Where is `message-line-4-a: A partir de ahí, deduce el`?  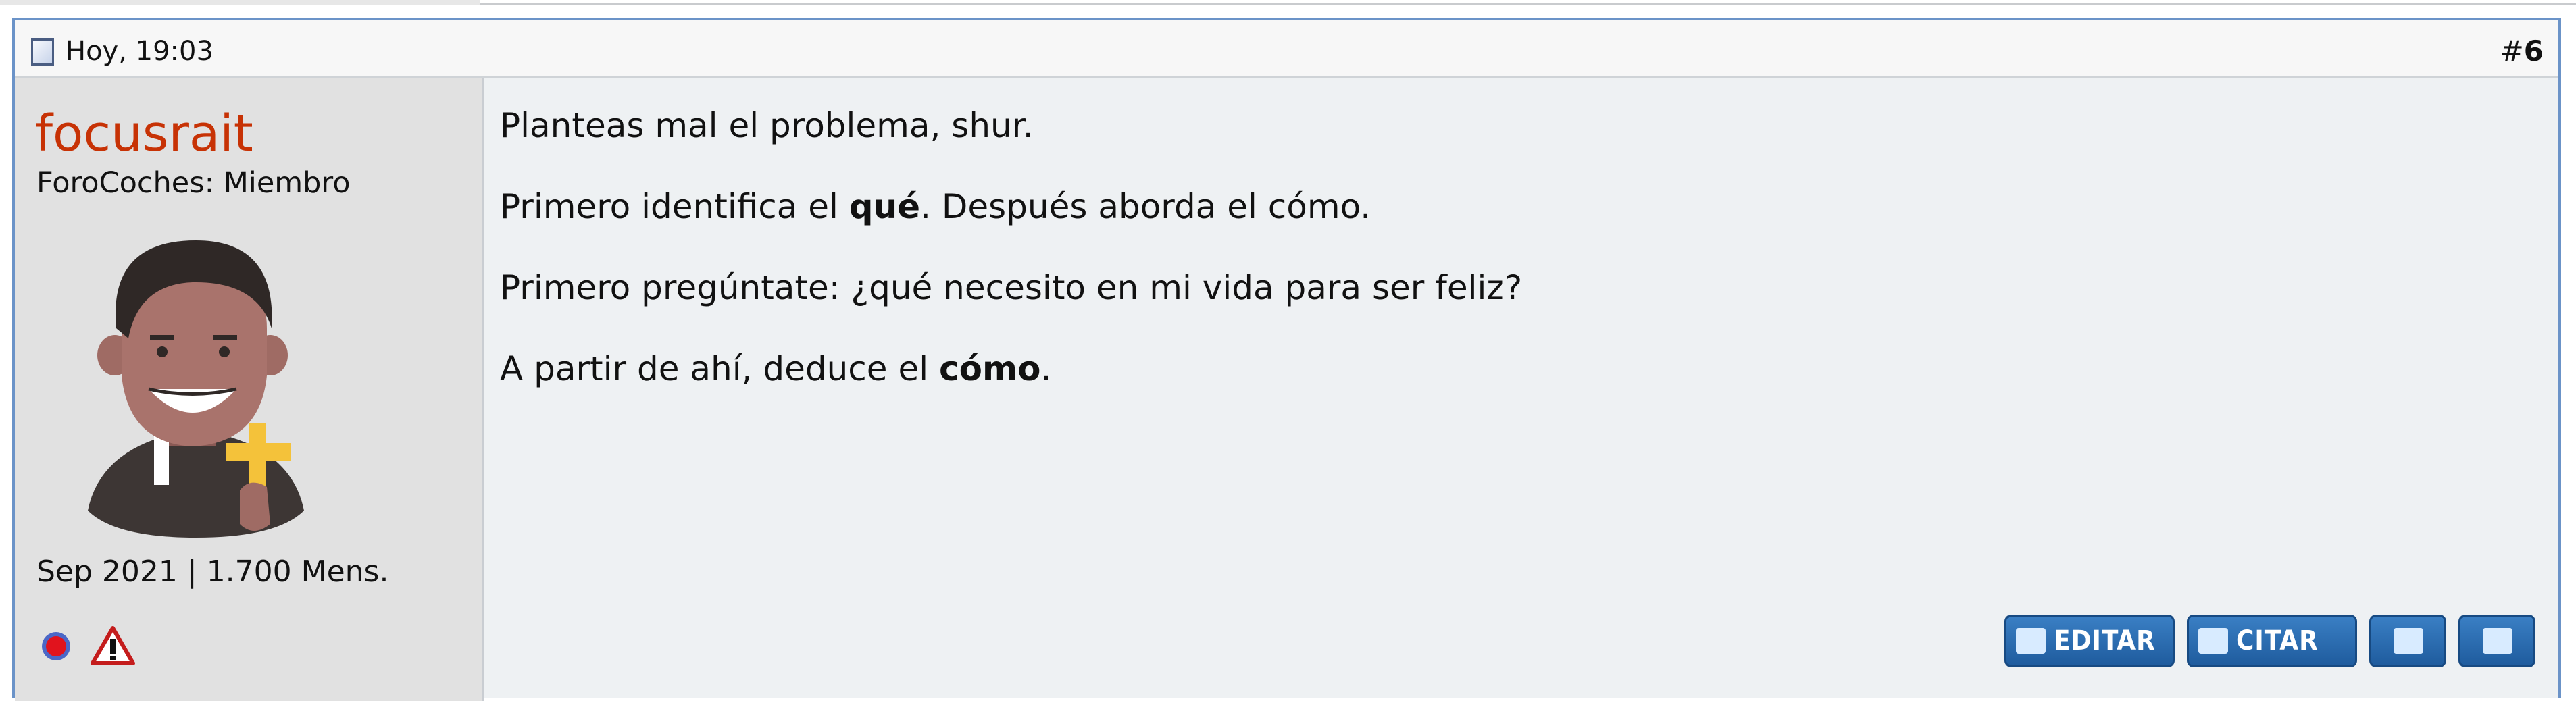
message-line-4-a: A partir de ahí, deduce el is located at coordinates (719, 368).